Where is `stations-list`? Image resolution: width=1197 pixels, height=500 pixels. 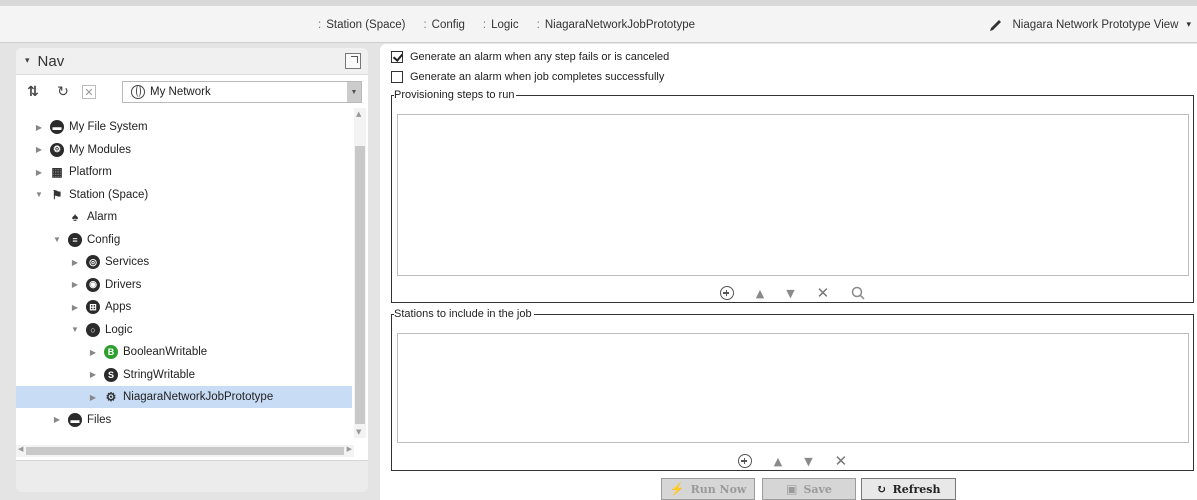 stations-list is located at coordinates (793, 388).